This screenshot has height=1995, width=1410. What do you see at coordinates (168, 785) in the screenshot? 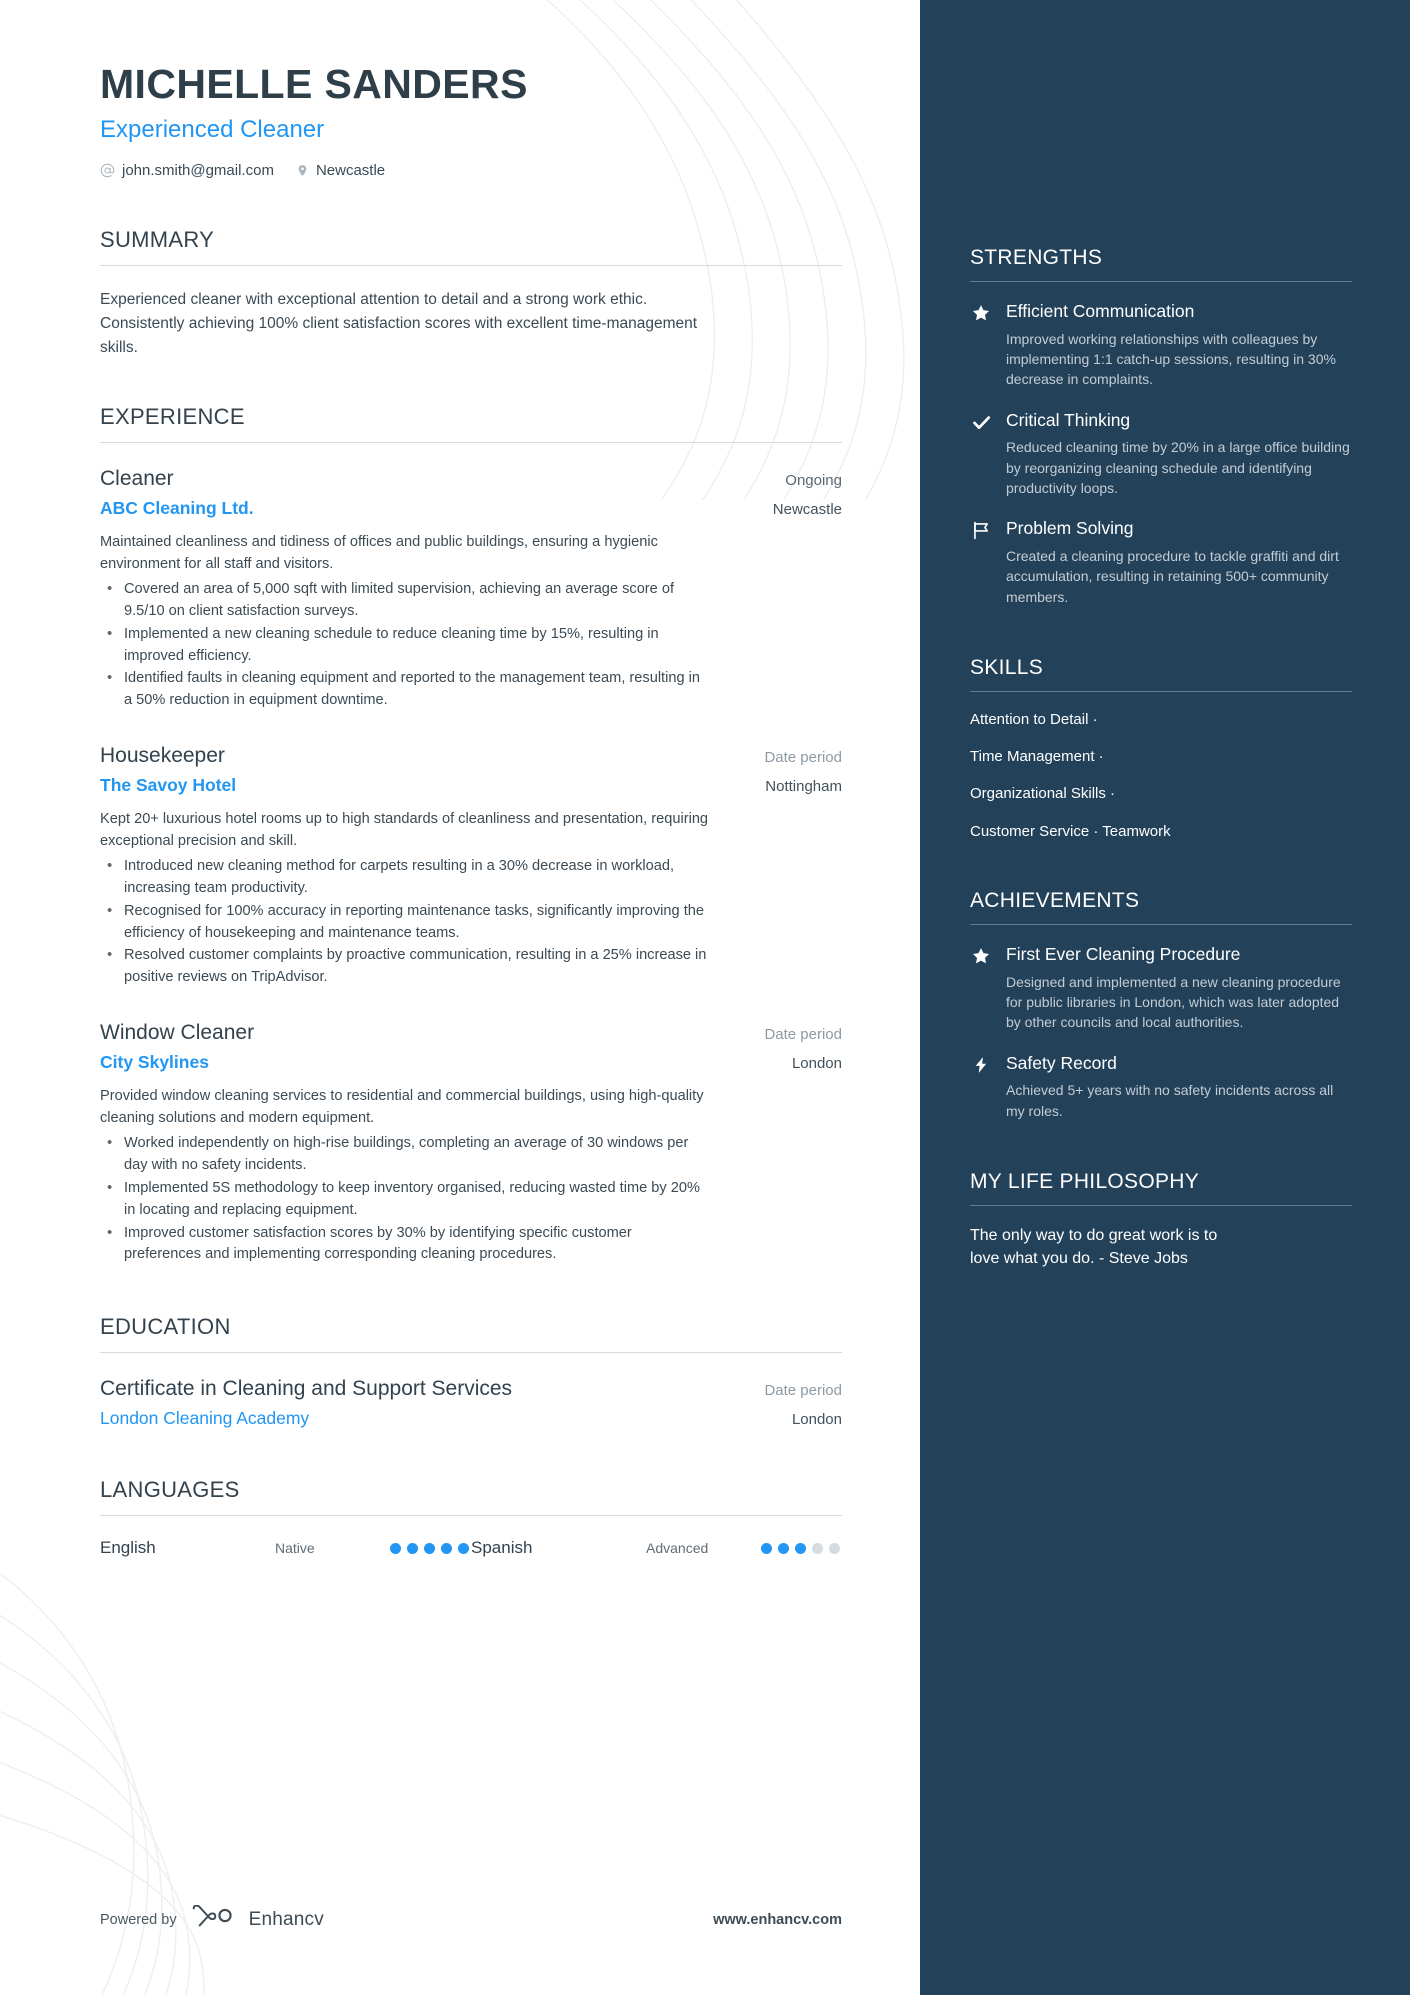
I see `entry-company: The Savoy Hotel` at bounding box center [168, 785].